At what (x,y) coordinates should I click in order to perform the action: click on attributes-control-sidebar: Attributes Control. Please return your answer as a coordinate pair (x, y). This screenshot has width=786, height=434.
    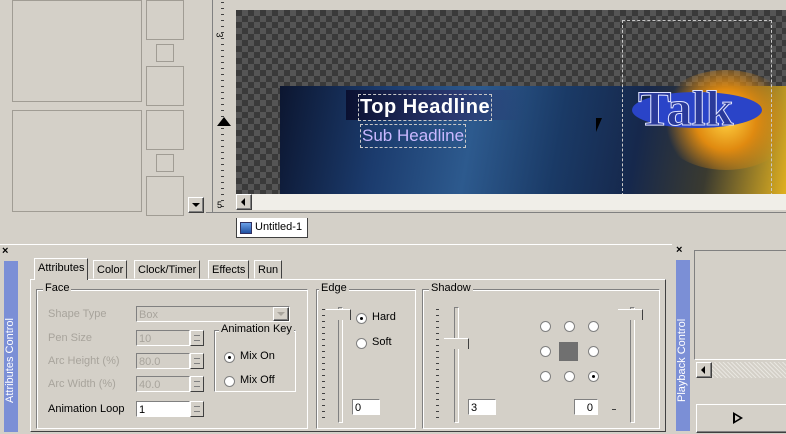
    Looking at the image, I should click on (11, 346).